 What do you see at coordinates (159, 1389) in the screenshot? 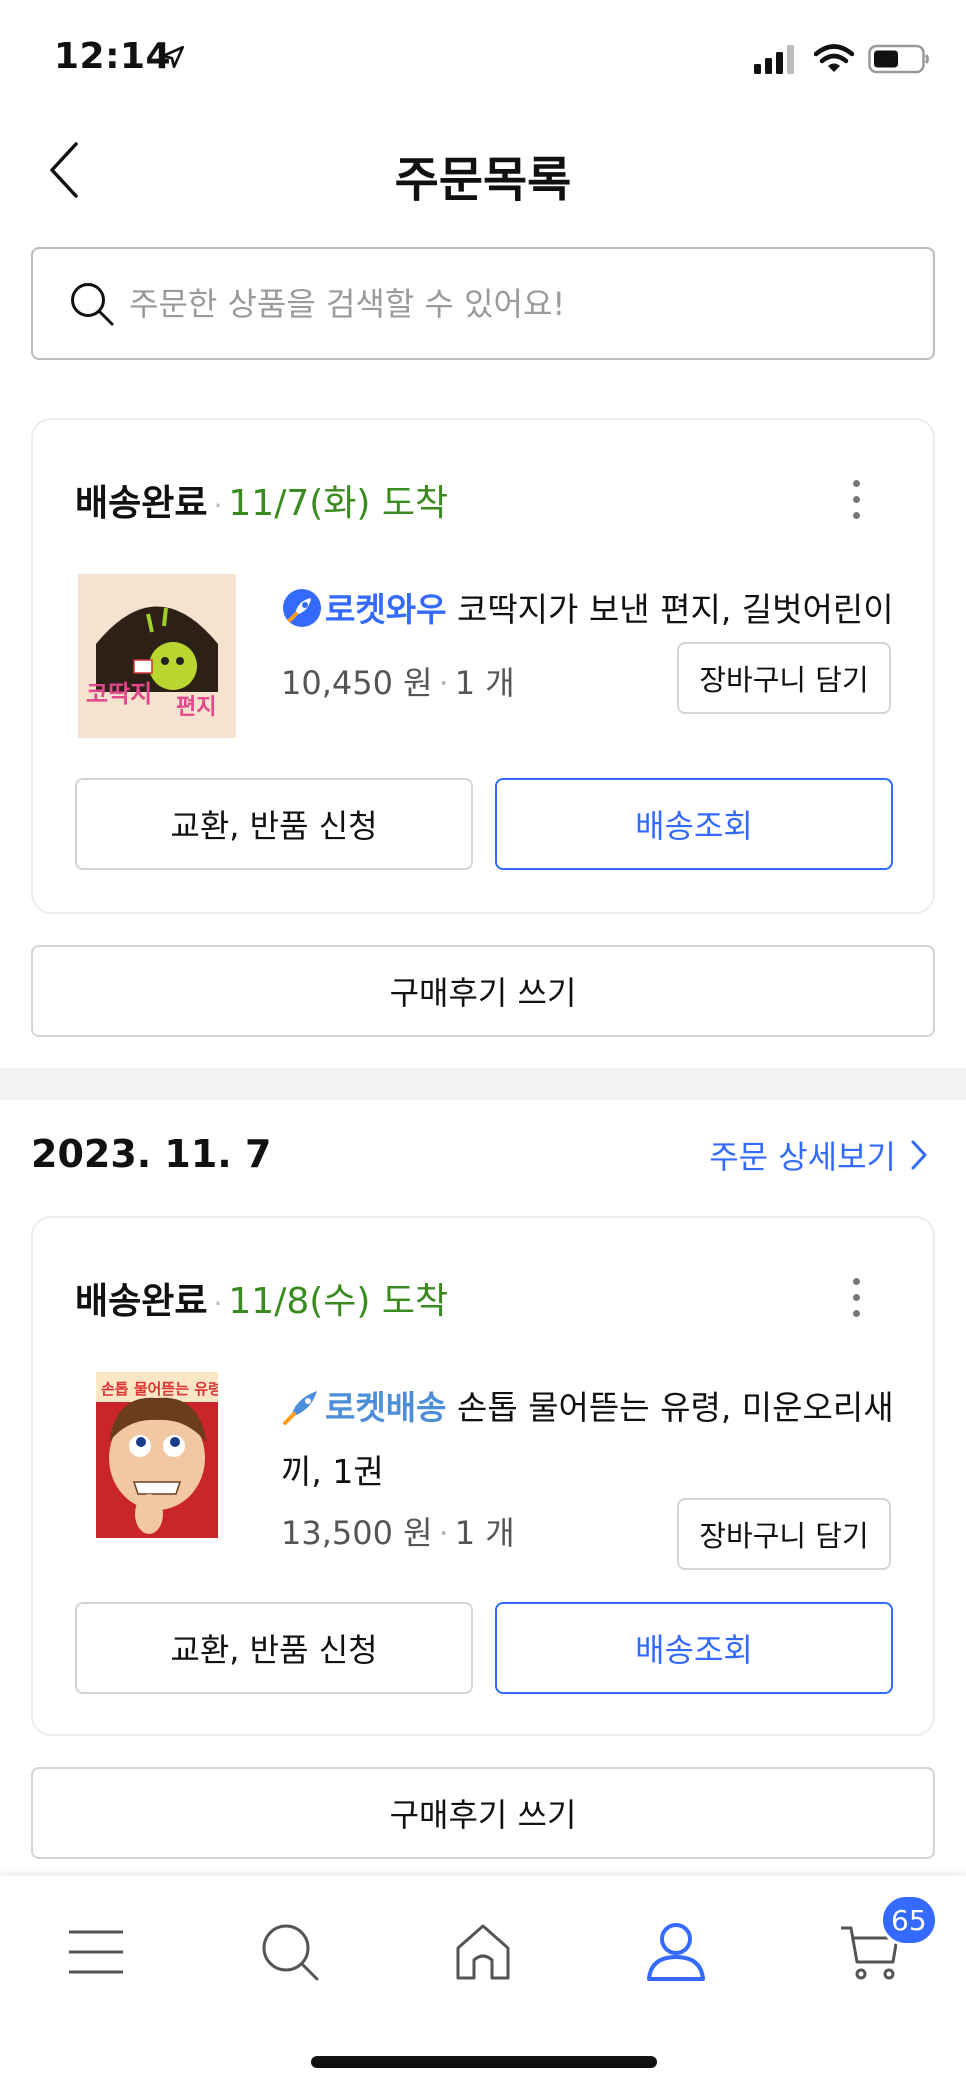
I see `book-cover-title: 손톱 물어뜯는 유령` at bounding box center [159, 1389].